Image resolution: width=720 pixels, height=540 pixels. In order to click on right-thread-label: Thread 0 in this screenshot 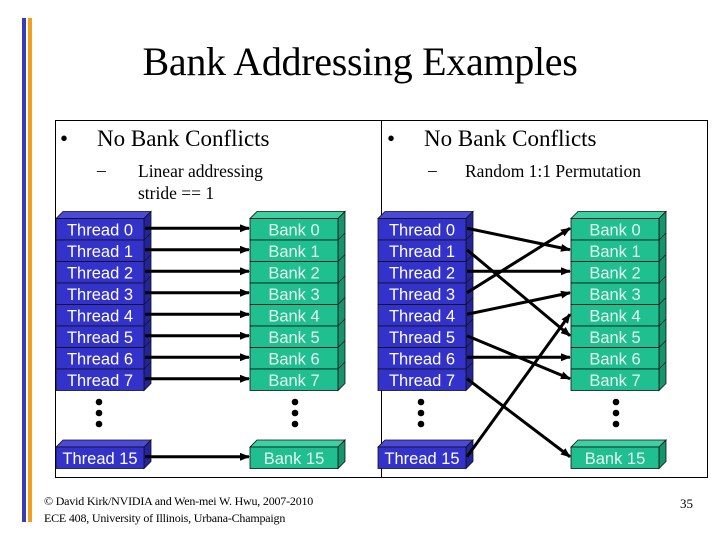, I will do `click(422, 230)`.